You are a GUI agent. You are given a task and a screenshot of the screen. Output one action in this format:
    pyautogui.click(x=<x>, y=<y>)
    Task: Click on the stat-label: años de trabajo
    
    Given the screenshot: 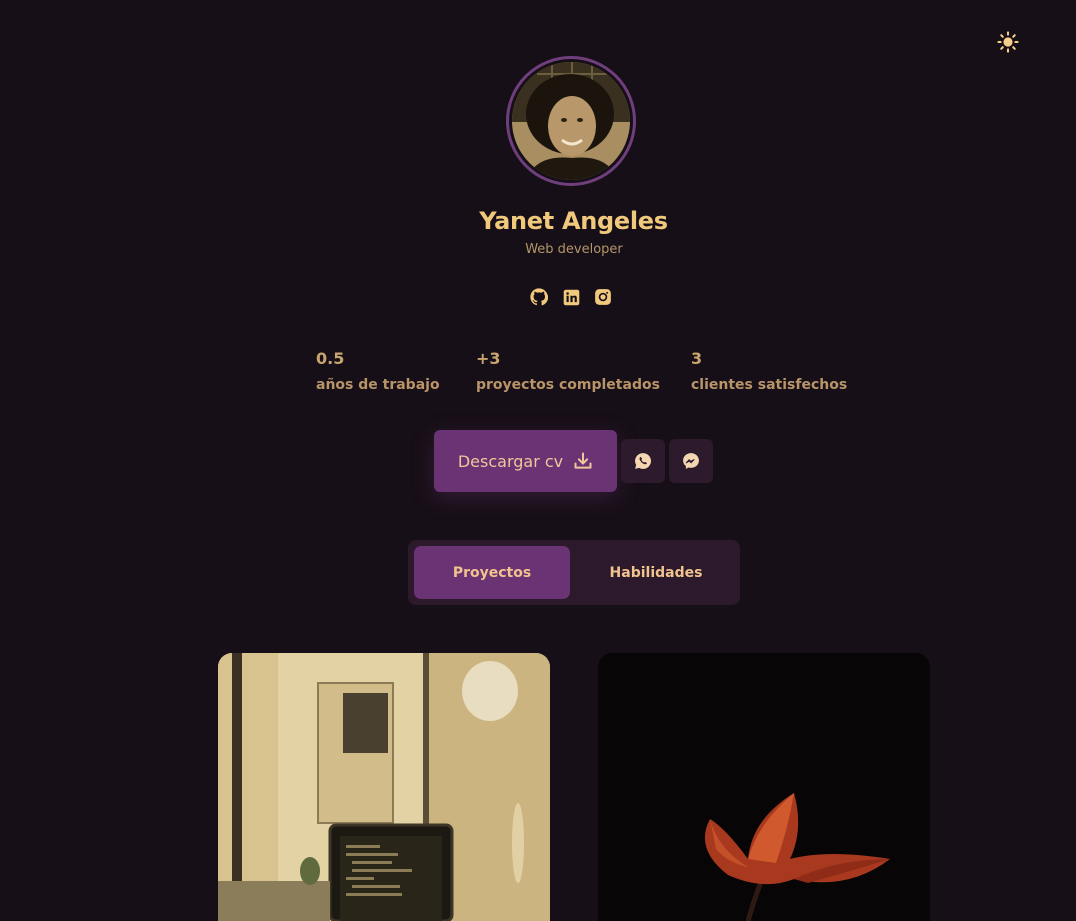 What is the action you would take?
    pyautogui.click(x=378, y=385)
    